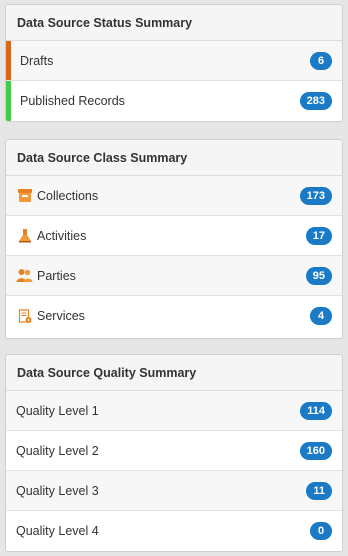 The width and height of the screenshot is (348, 556). Describe the element at coordinates (57, 450) in the screenshot. I see `quality-label: Quality Level 2` at that location.